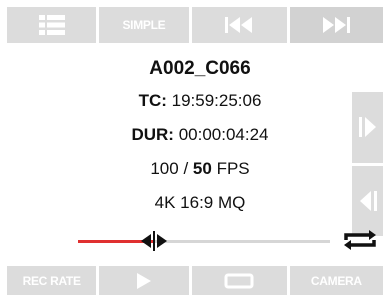  I want to click on rec-rate-button: REC RATE, so click(52, 280).